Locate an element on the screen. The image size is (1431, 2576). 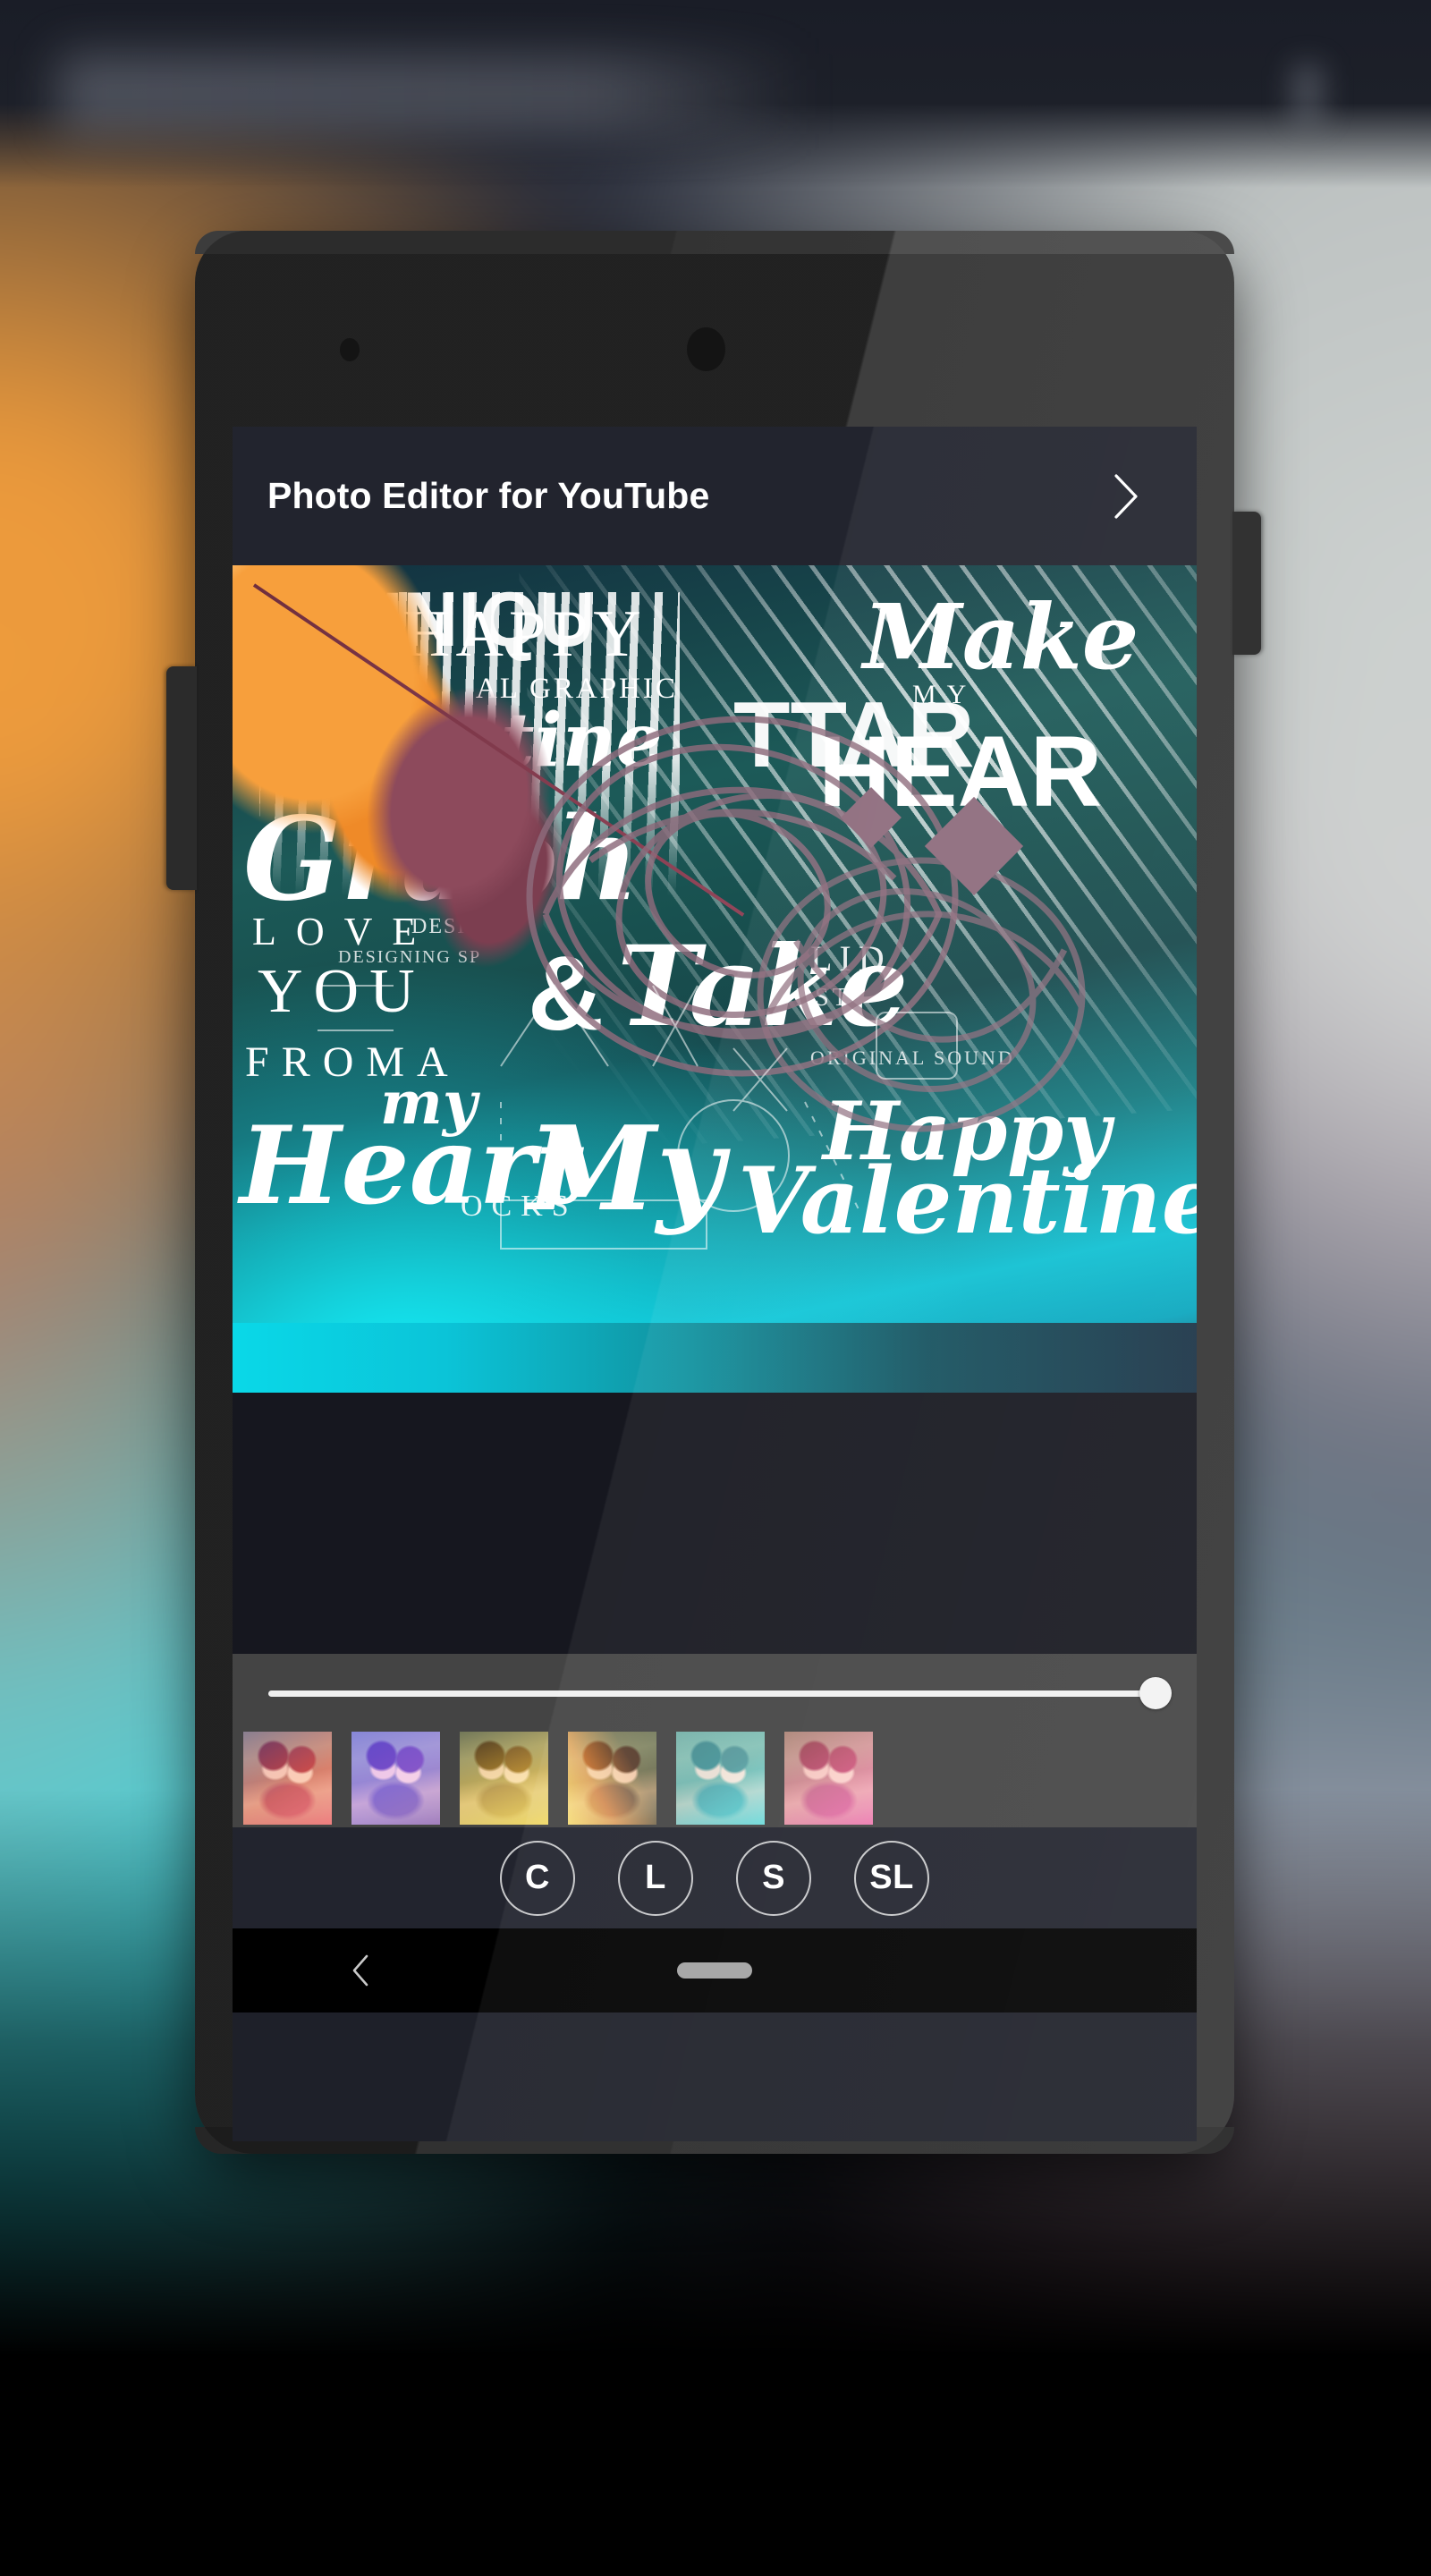
slider-thumb is located at coordinates (1156, 1693).